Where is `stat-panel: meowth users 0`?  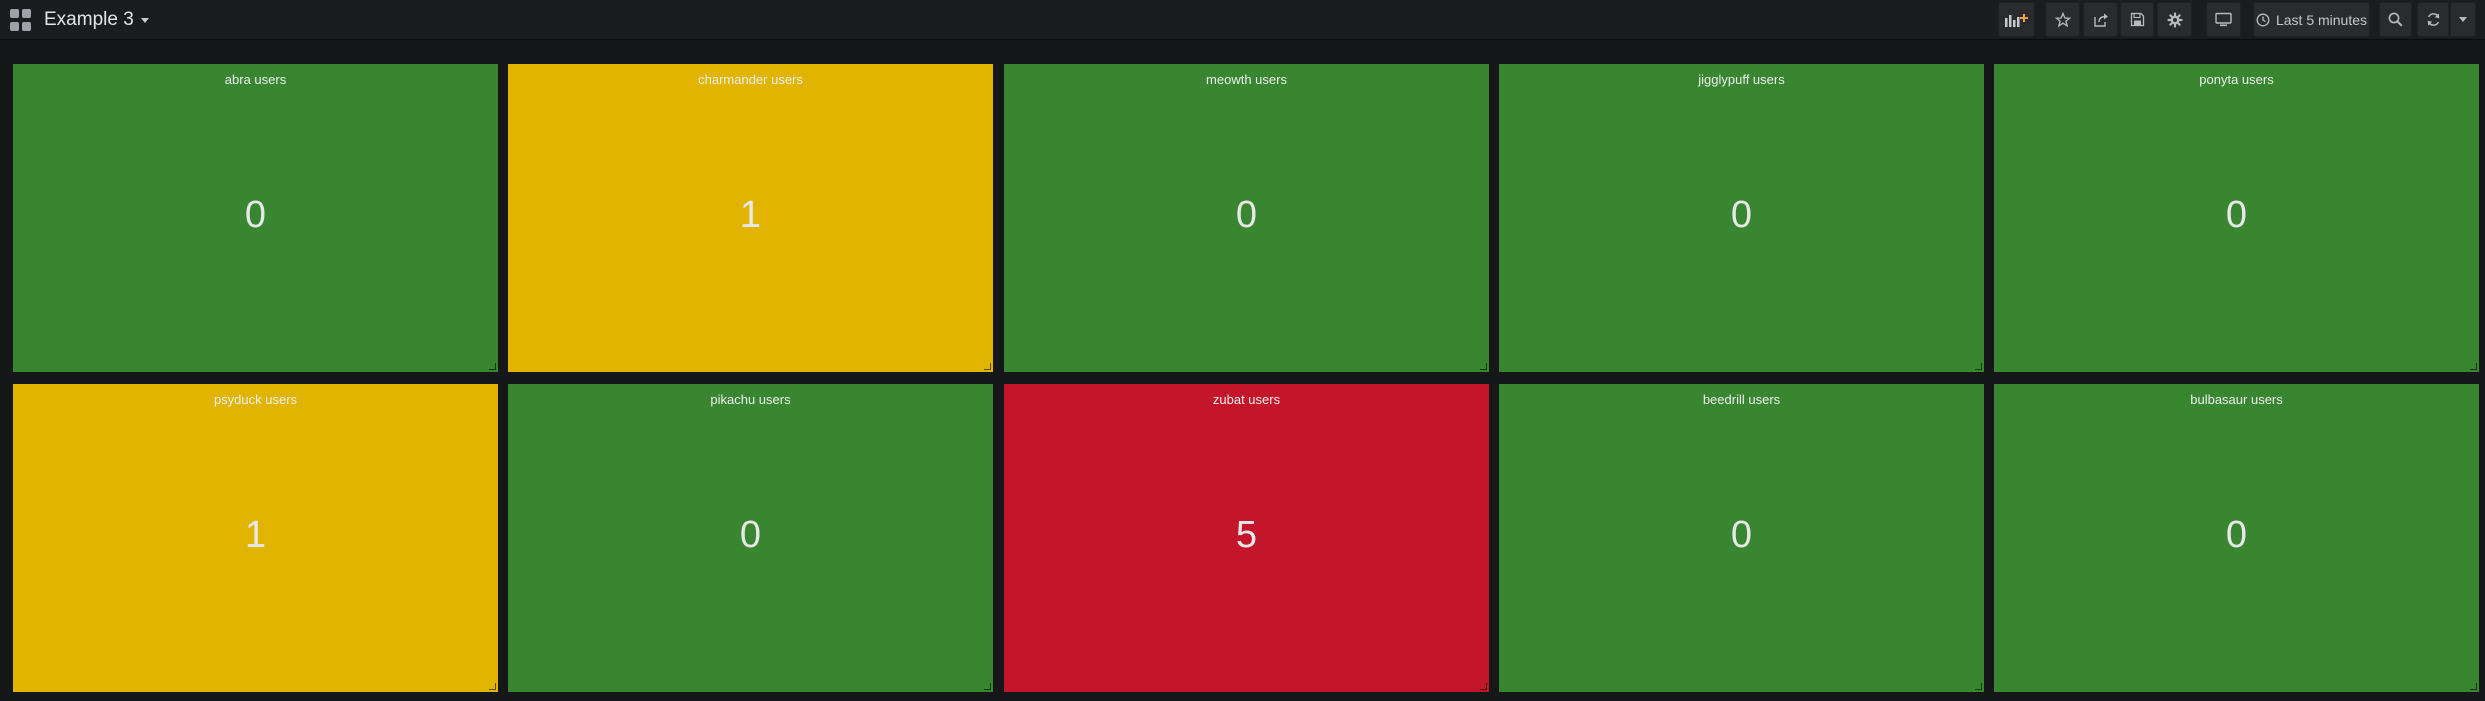 stat-panel: meowth users 0 is located at coordinates (1246, 218).